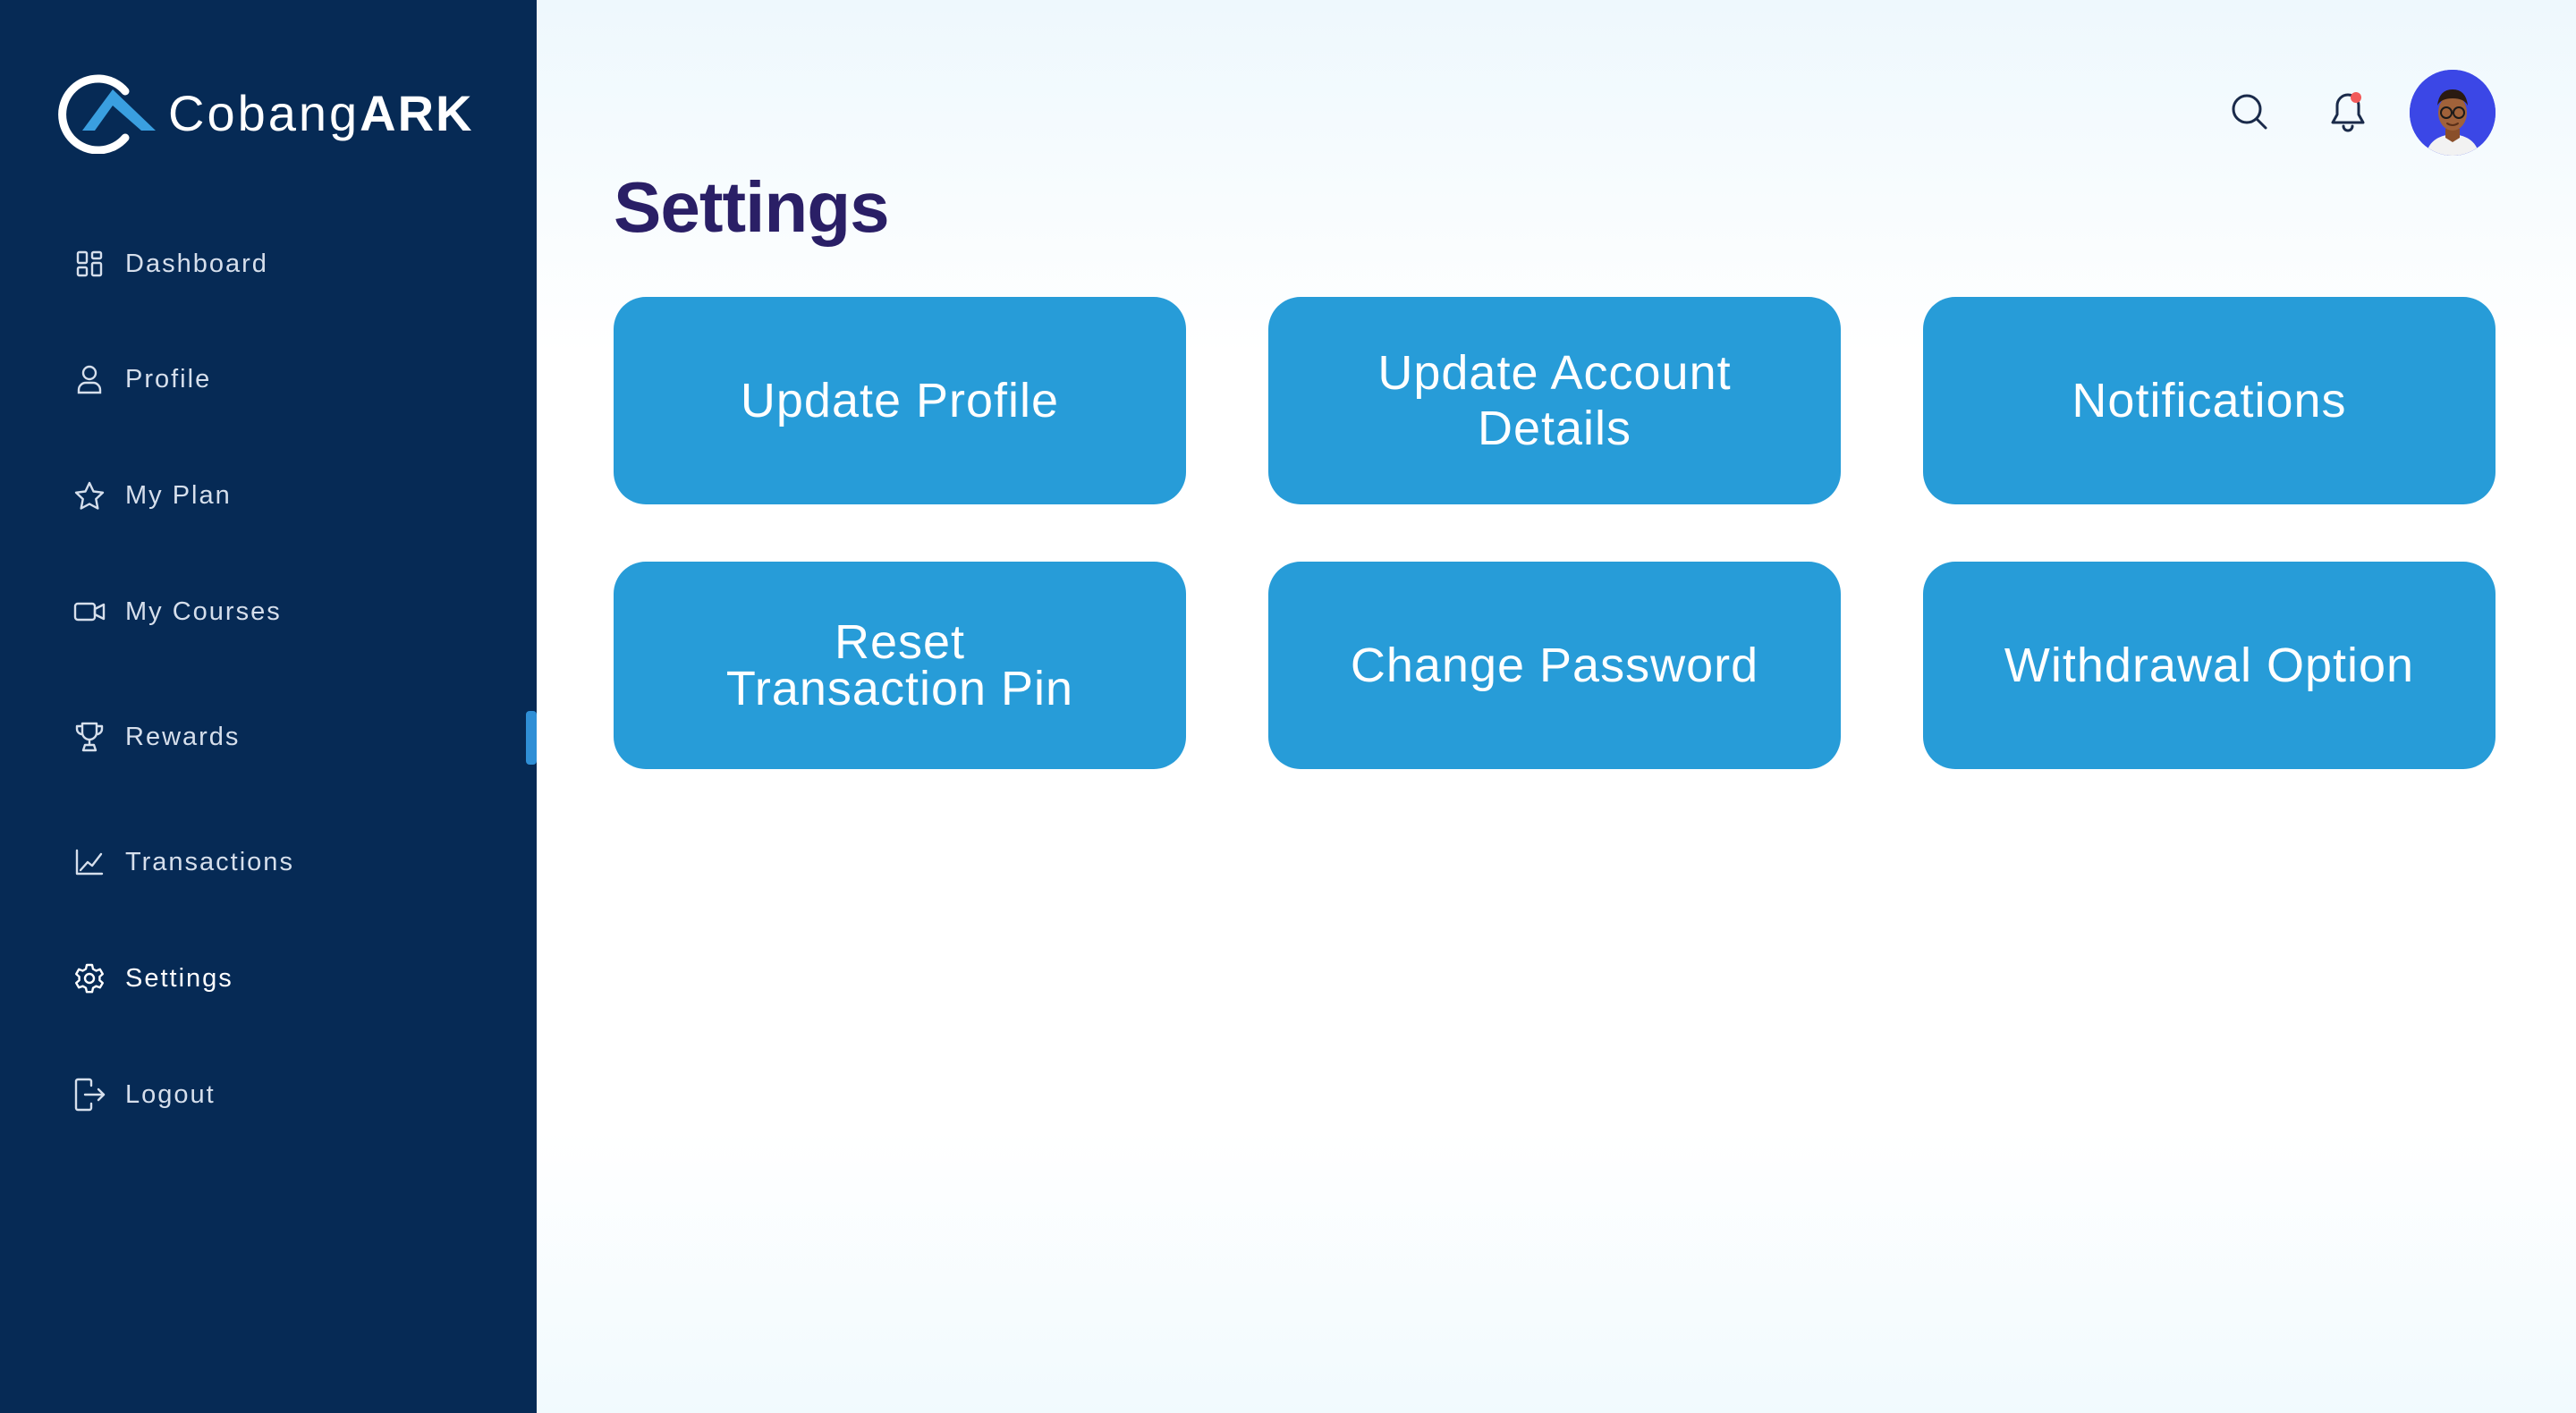  Describe the element at coordinates (179, 978) in the screenshot. I see `sidebar-item-label: Settings` at that location.